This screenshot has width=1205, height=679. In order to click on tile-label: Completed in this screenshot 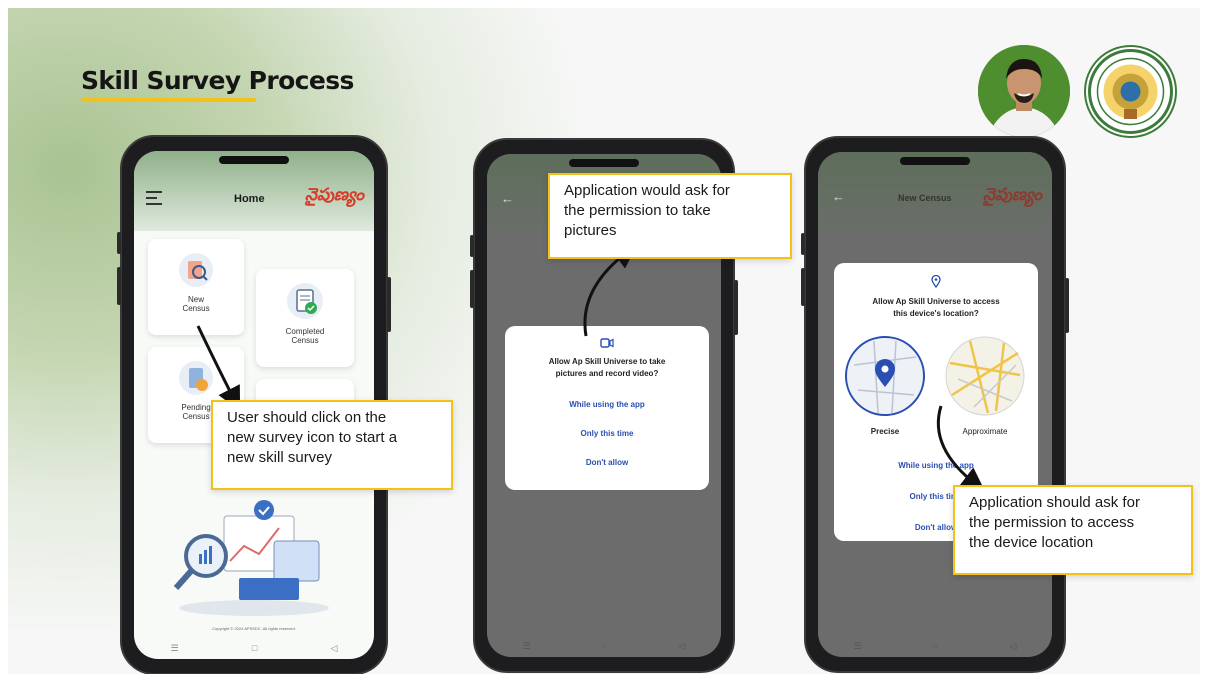, I will do `click(305, 331)`.